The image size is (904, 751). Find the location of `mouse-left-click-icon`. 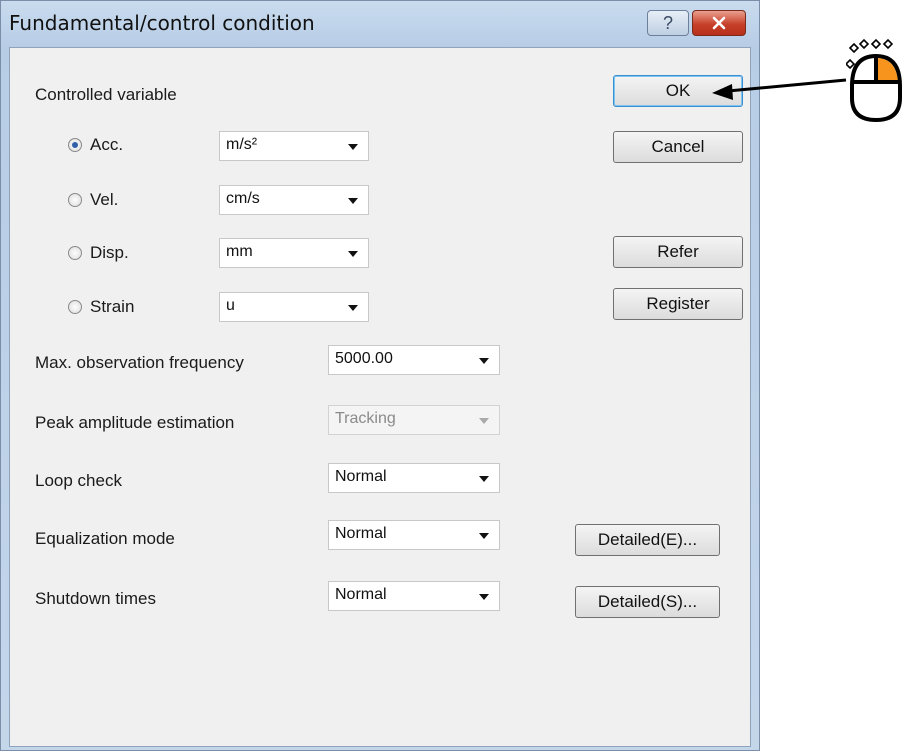

mouse-left-click-icon is located at coordinates (874, 80).